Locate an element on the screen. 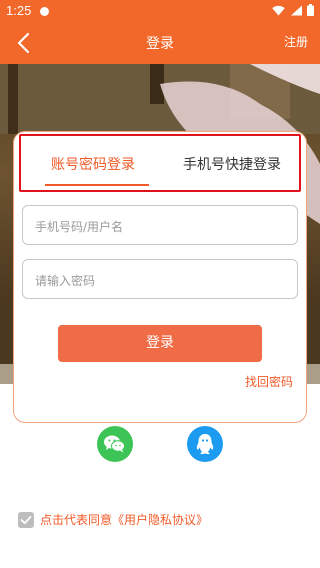 The image size is (320, 568). app-bar: 登录 注册 is located at coordinates (160, 43).